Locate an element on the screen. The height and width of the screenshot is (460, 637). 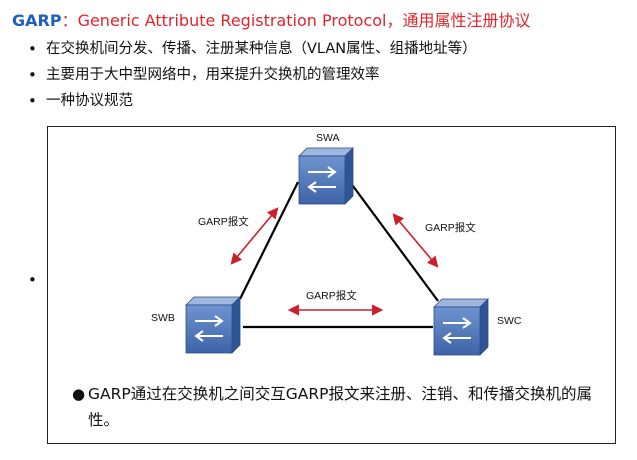
note-text: GARP通过在交换机之间交互GARP报文来注册、注销、和传播交换机的属性。 is located at coordinates (340, 407).